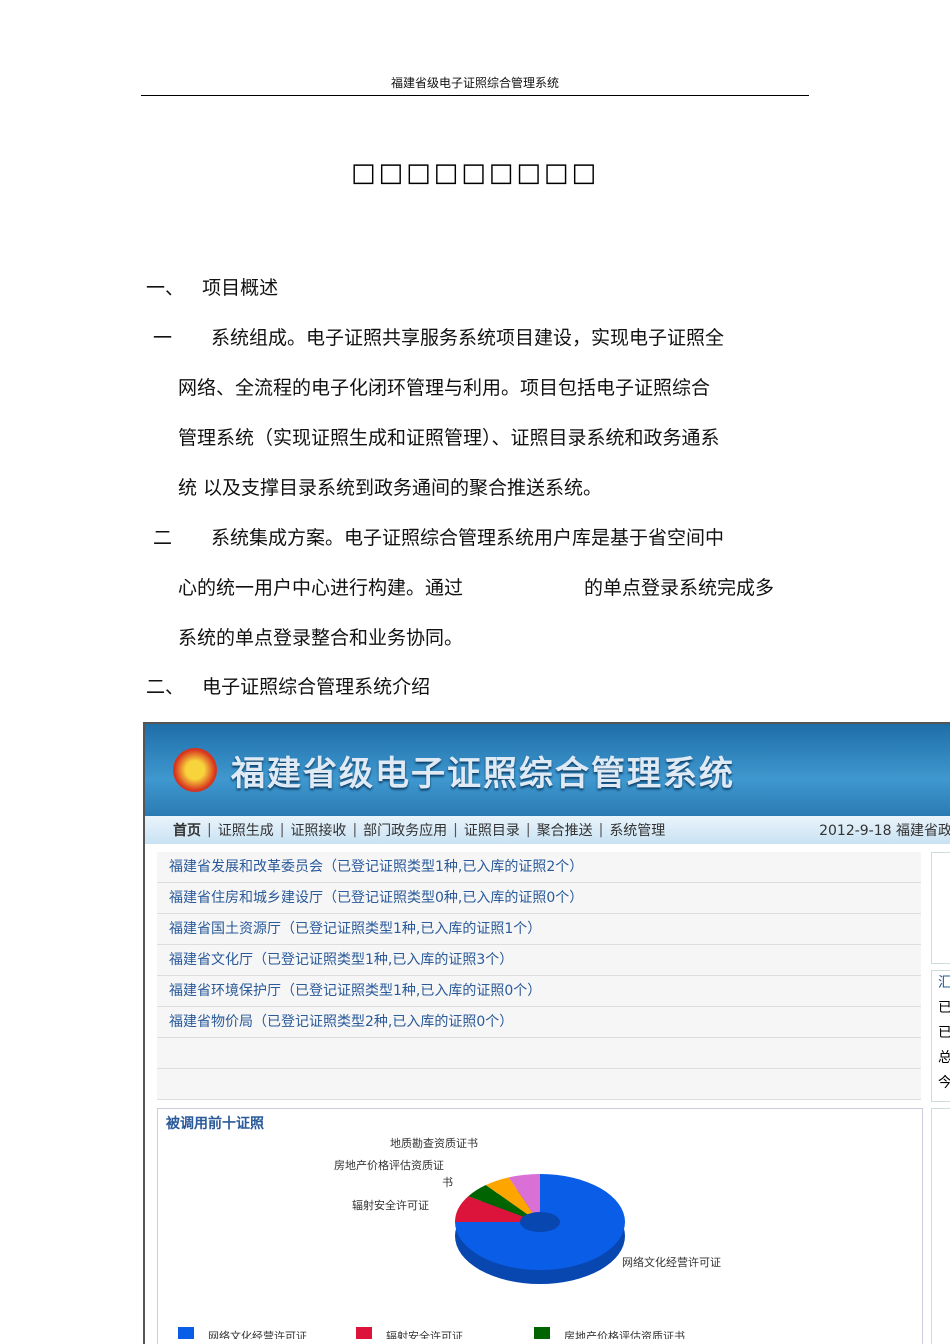 Image resolution: width=950 pixels, height=1344 pixels. I want to click on section-number: 一、, so click(165, 288).